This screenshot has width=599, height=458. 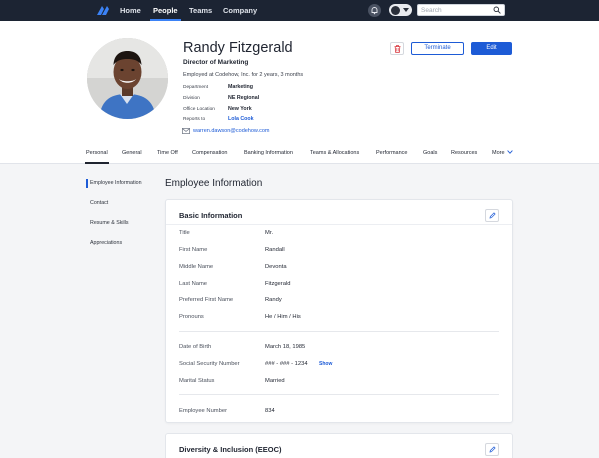 What do you see at coordinates (325, 364) in the screenshot?
I see `show-ssn-link: Show` at bounding box center [325, 364].